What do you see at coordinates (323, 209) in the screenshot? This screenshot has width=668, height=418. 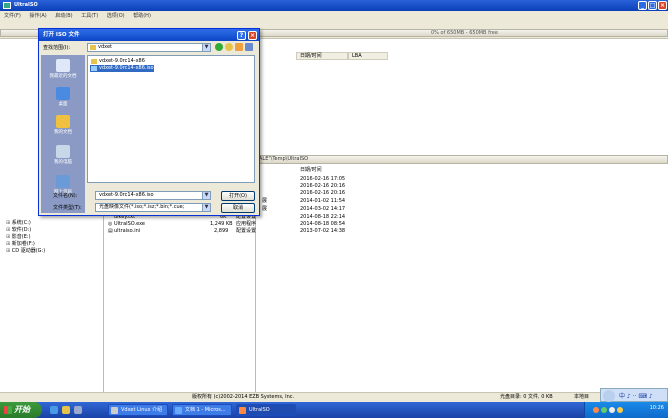 I see `file-date: 2014-03-02 14:17` at bounding box center [323, 209].